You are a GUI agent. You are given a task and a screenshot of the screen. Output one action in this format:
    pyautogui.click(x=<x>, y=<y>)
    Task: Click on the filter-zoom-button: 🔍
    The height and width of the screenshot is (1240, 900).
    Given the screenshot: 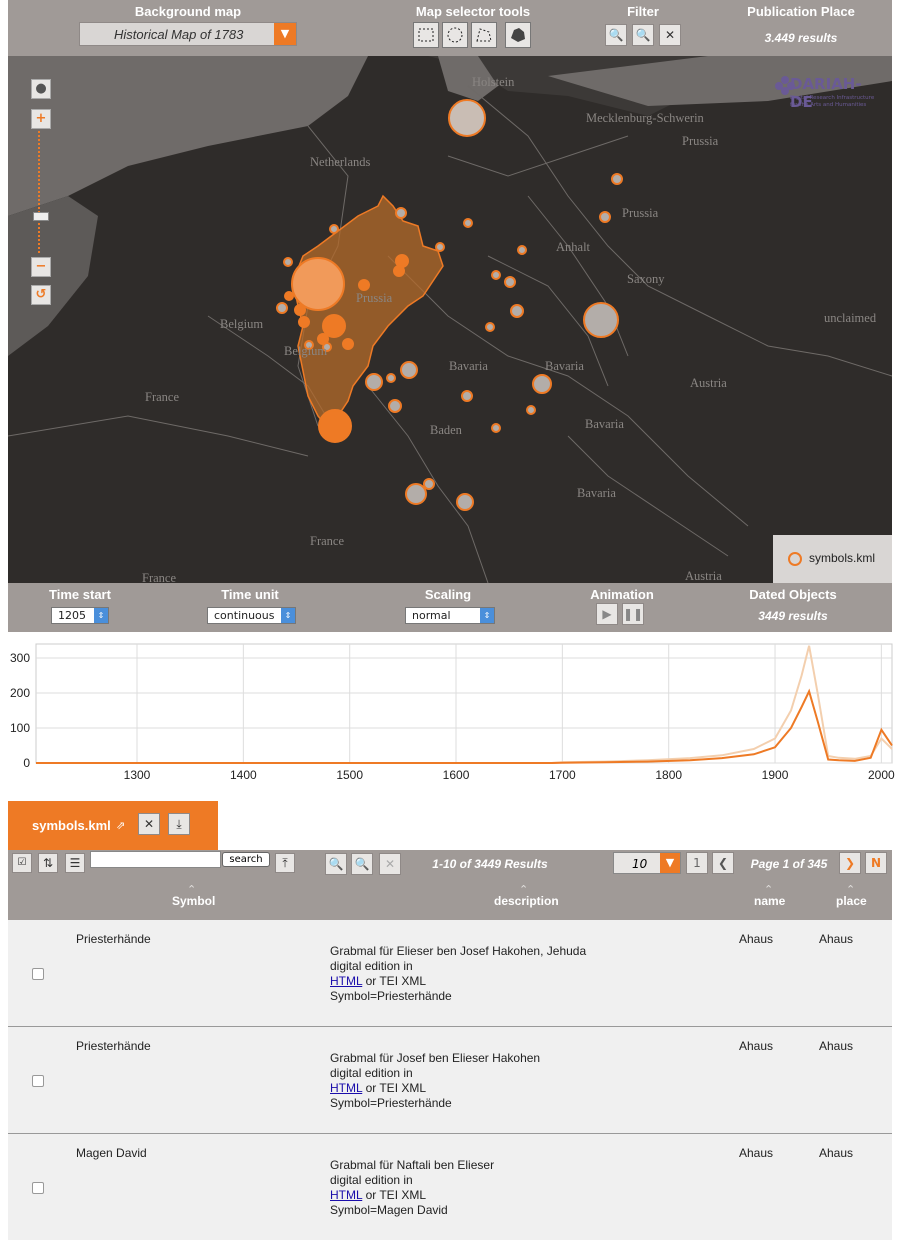 What is the action you would take?
    pyautogui.click(x=616, y=35)
    